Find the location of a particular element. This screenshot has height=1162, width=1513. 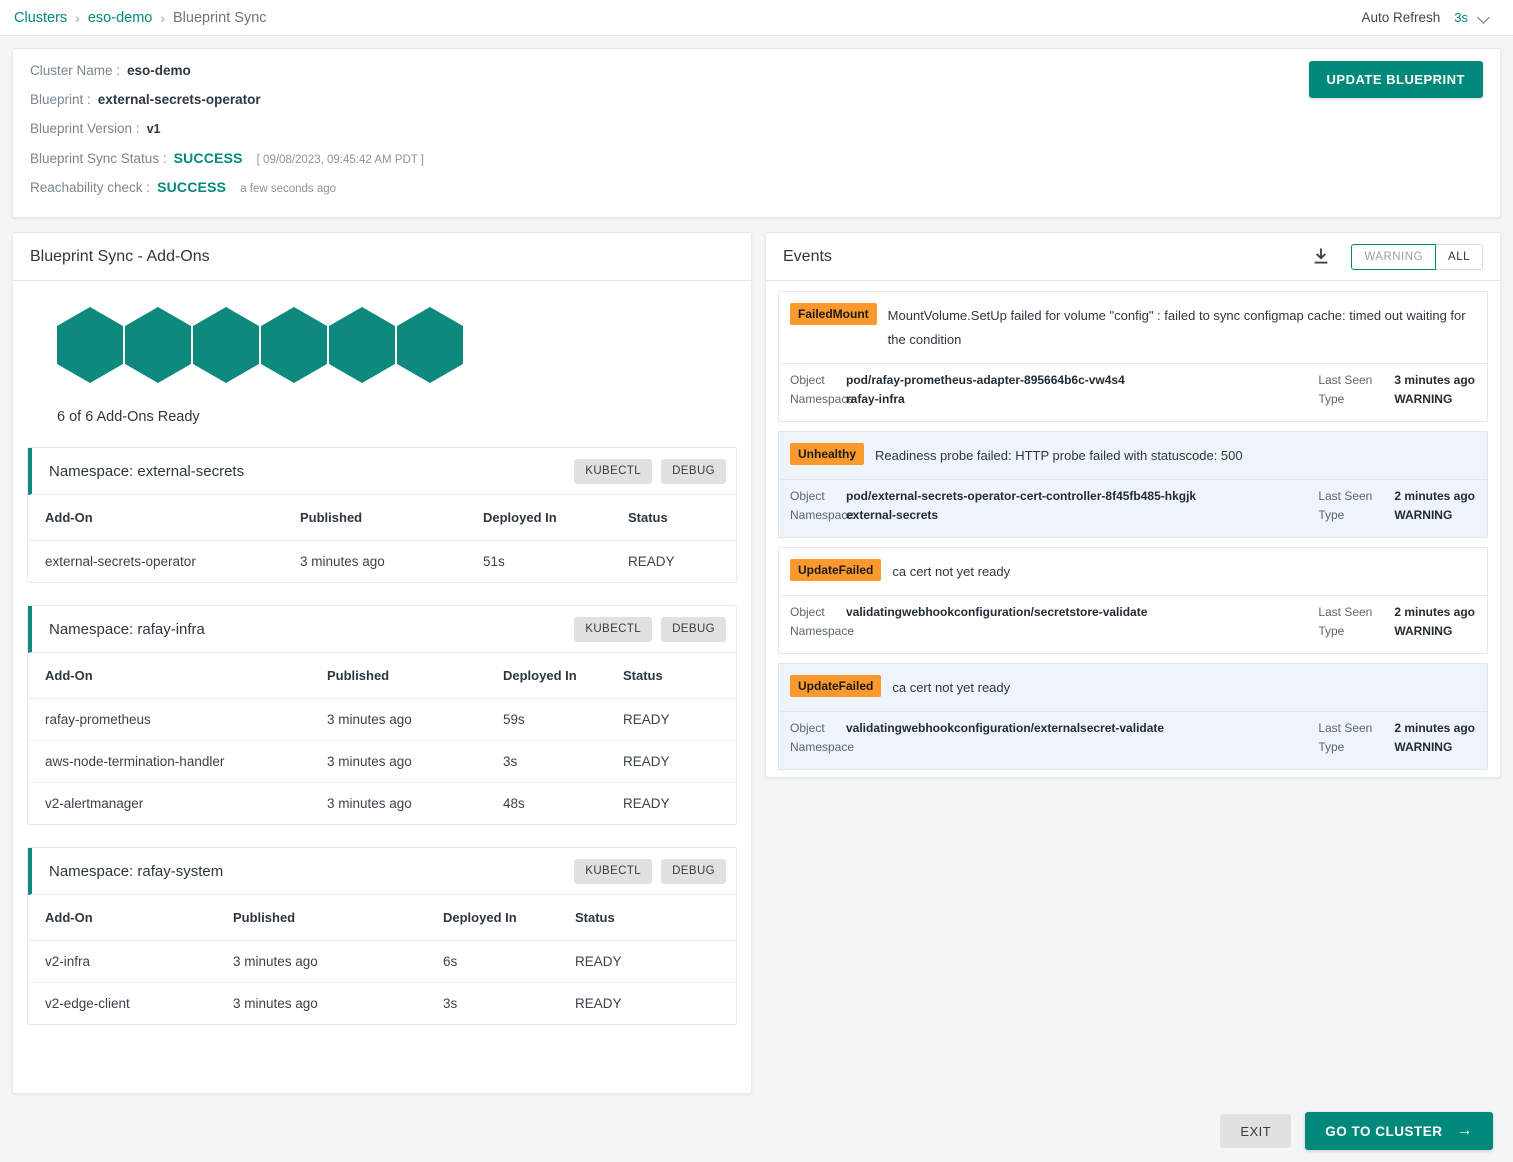

exit-button: EXIT is located at coordinates (1256, 1131).